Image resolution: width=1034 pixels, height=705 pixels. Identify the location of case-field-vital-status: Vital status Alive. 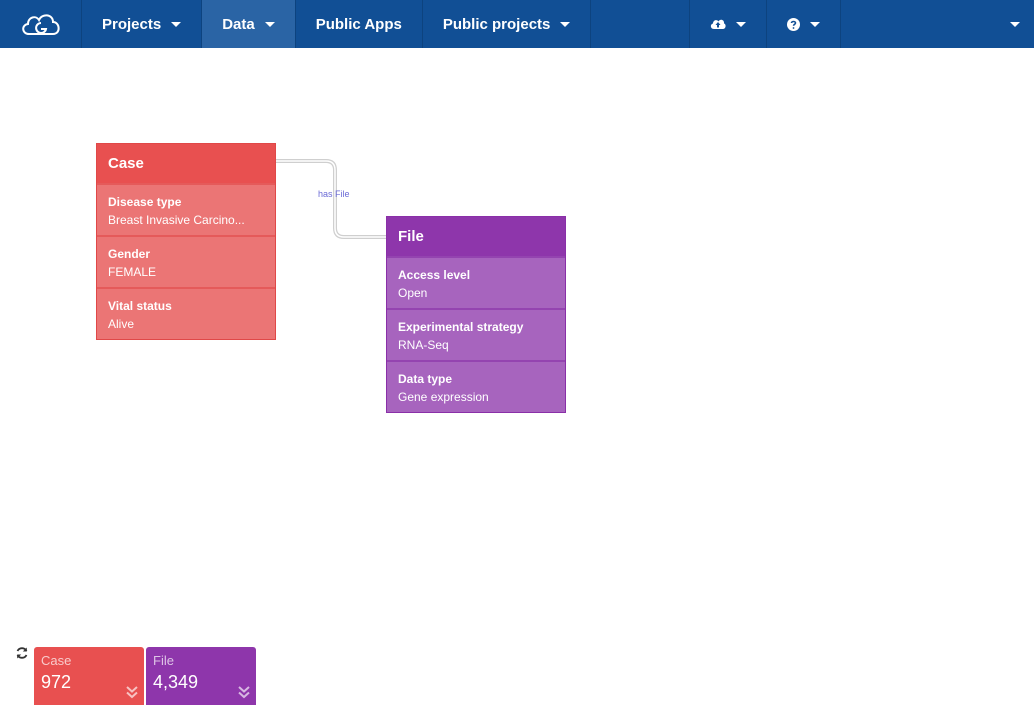
(186, 313).